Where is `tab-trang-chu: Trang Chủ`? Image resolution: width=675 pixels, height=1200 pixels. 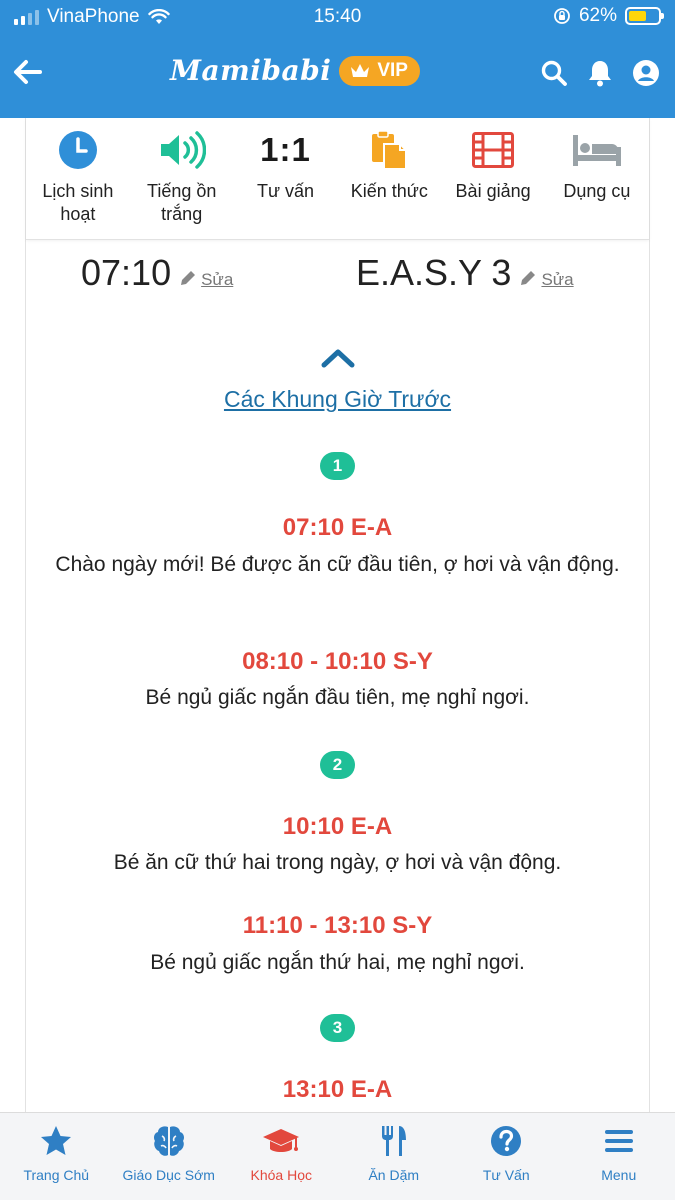
tab-trang-chu: Trang Chủ is located at coordinates (56, 1156).